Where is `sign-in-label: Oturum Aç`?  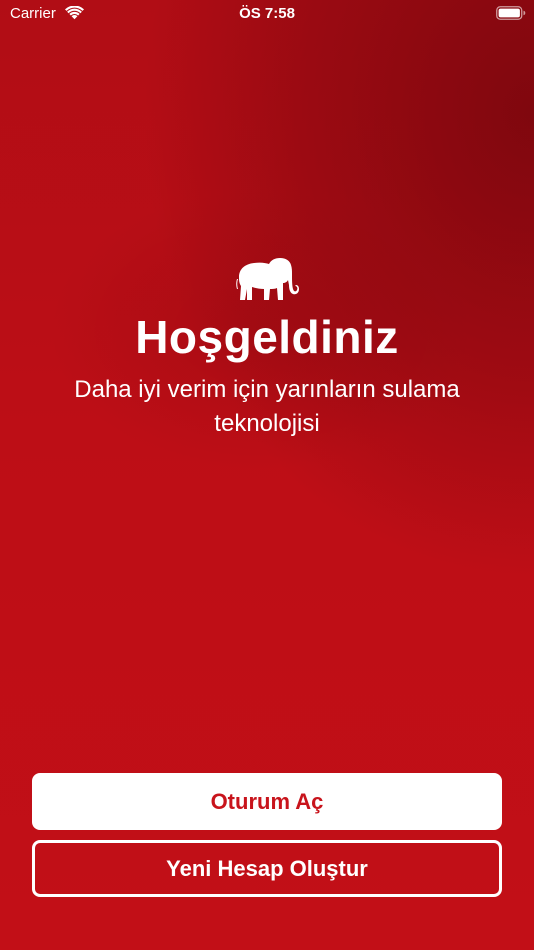 sign-in-label: Oturum Aç is located at coordinates (267, 801).